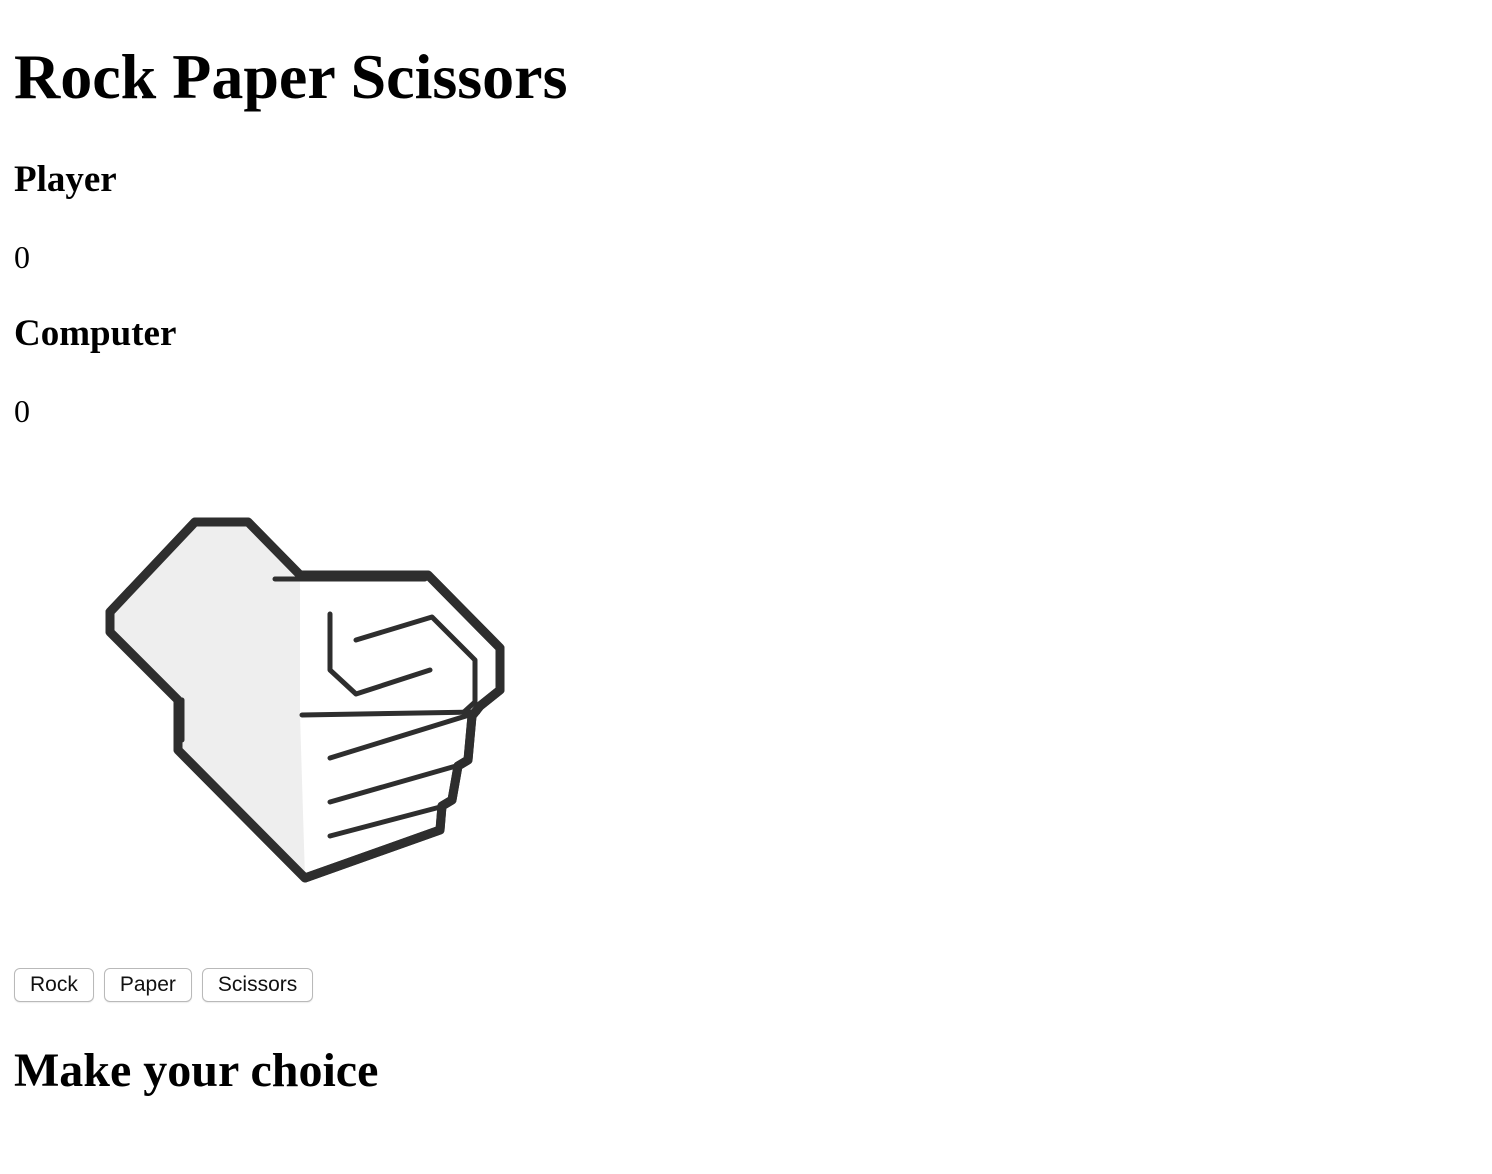 The image size is (1492, 1174). What do you see at coordinates (196, 1070) in the screenshot?
I see `result-message: Make your choice` at bounding box center [196, 1070].